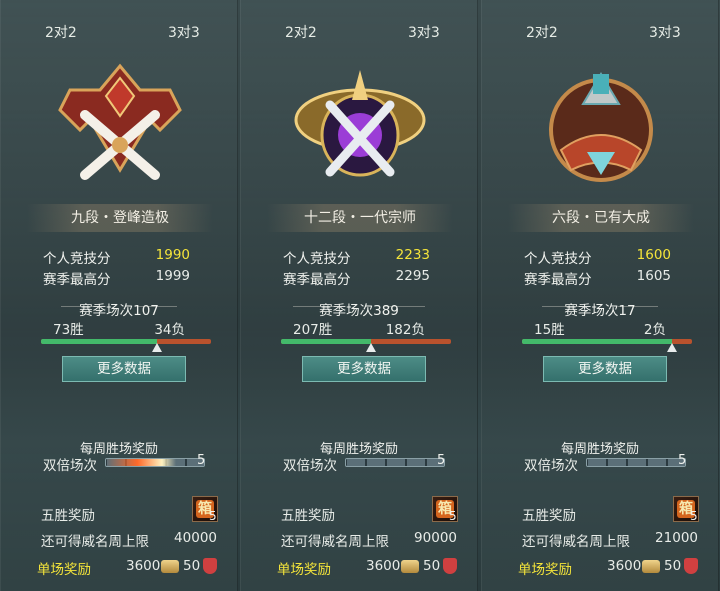 Image resolution: width=720 pixels, height=591 pixels. Describe the element at coordinates (313, 330) in the screenshot. I see `wins-count: 207胜` at that location.